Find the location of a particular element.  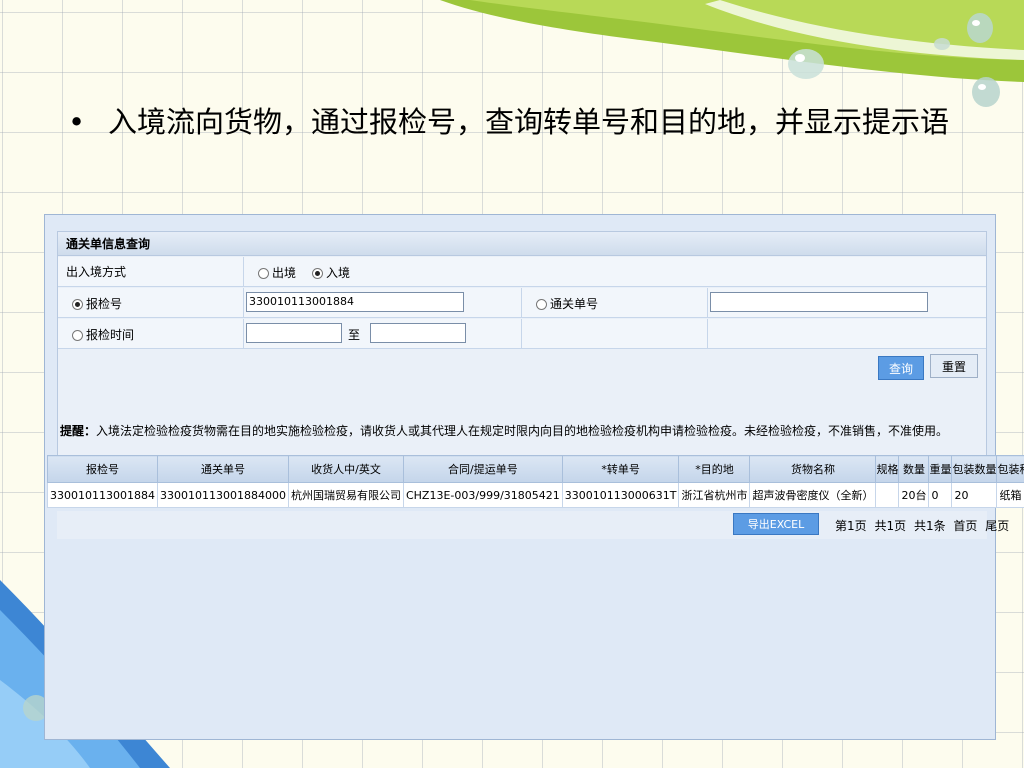

page-current: 第1页 is located at coordinates (851, 526).